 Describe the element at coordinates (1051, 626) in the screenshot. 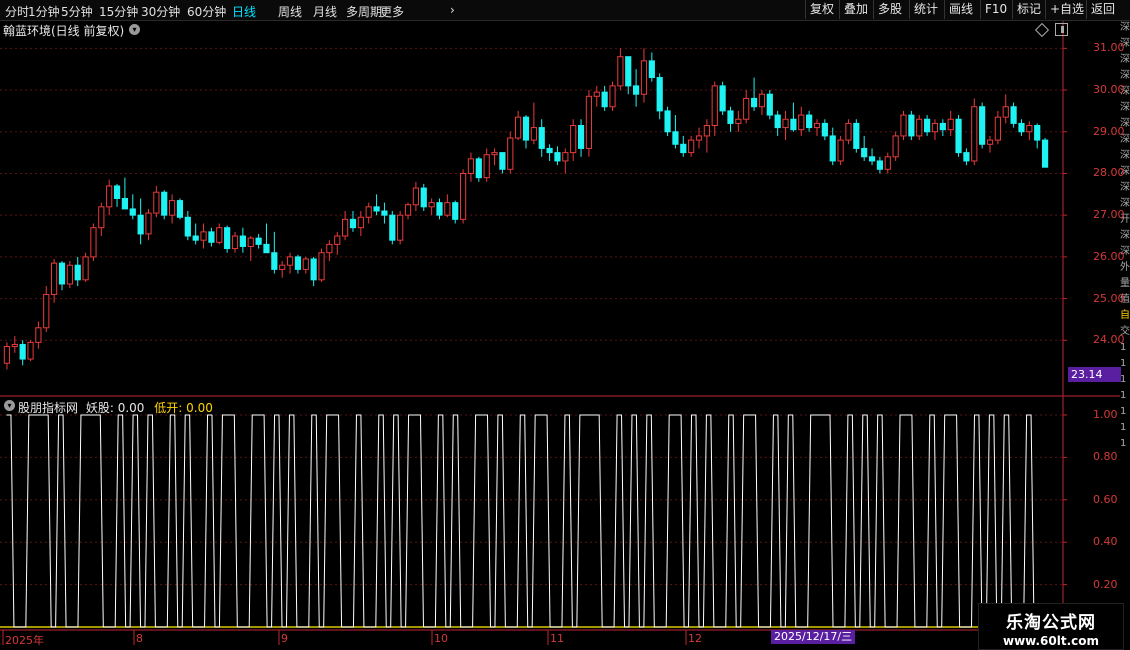

I see `watermark: 乐淘公式网 www.60lt.com` at that location.